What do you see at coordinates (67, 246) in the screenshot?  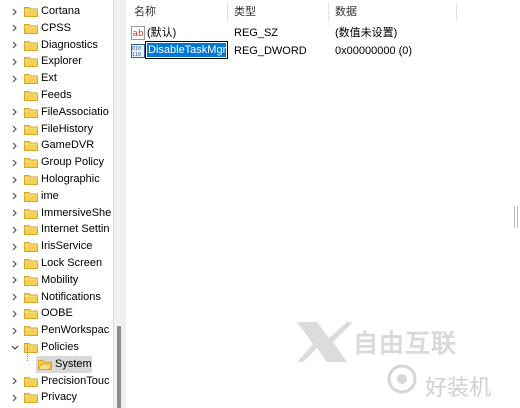 I see `tree-item-label: IrisService` at bounding box center [67, 246].